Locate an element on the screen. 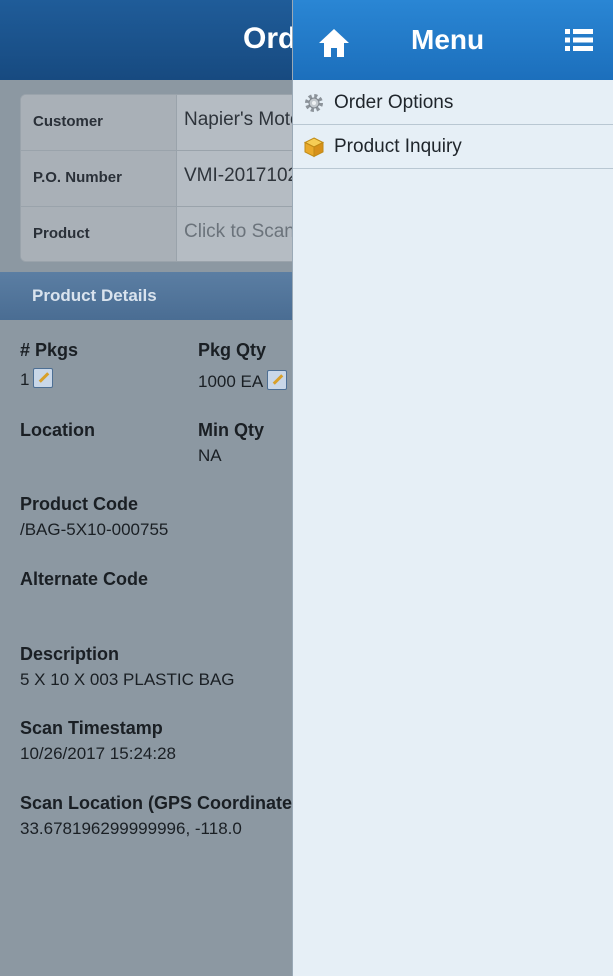 The height and width of the screenshot is (976, 613). location-label: Location is located at coordinates (57, 430).